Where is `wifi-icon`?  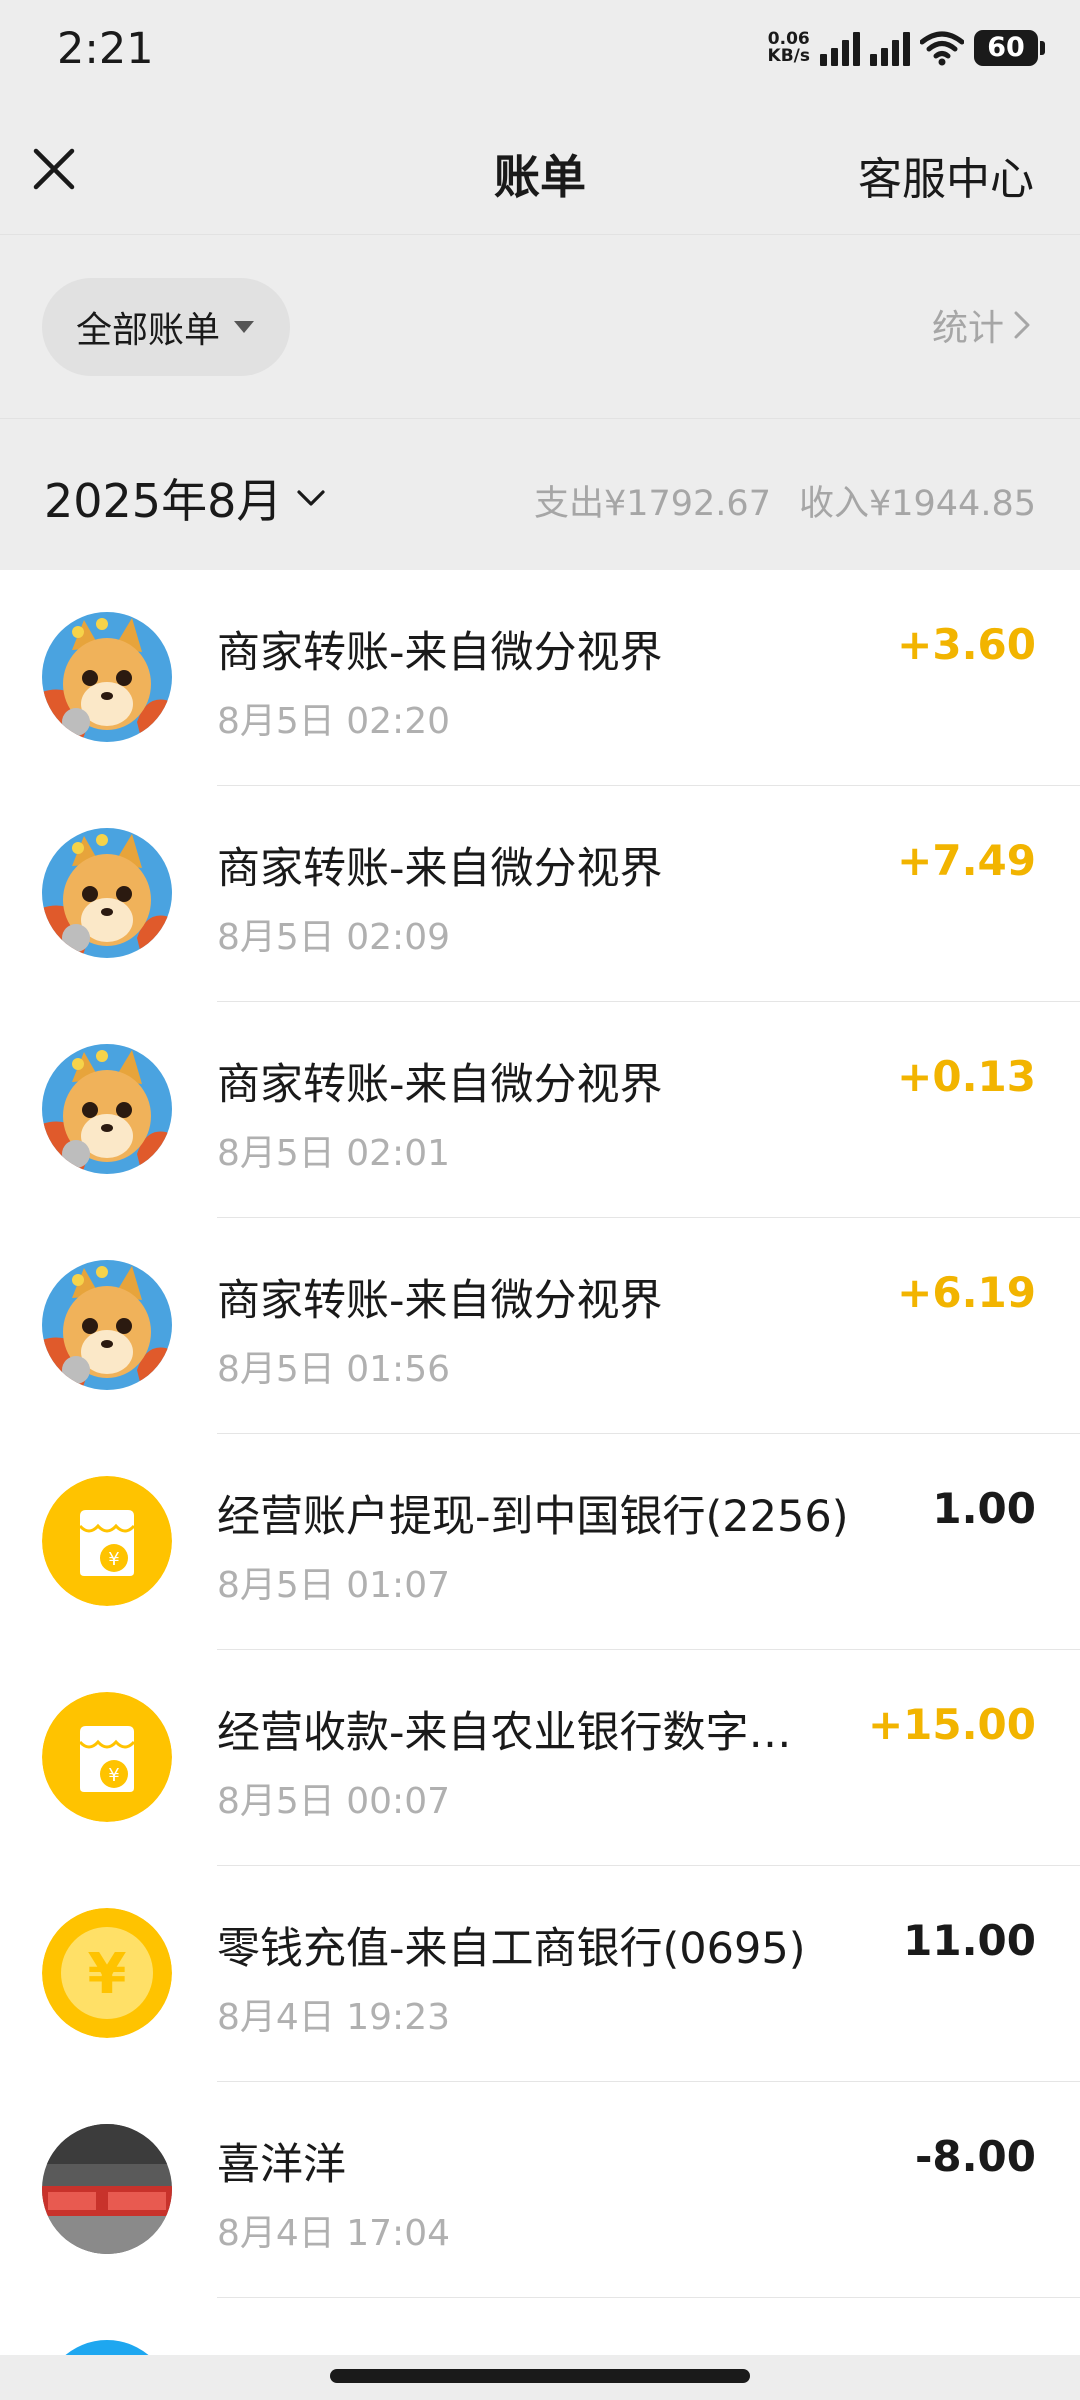 wifi-icon is located at coordinates (942, 48).